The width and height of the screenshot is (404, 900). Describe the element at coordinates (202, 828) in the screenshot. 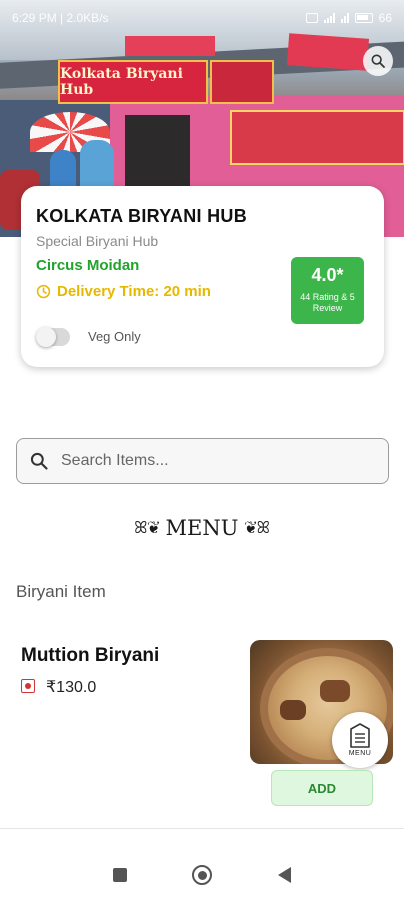

I see `divider` at that location.